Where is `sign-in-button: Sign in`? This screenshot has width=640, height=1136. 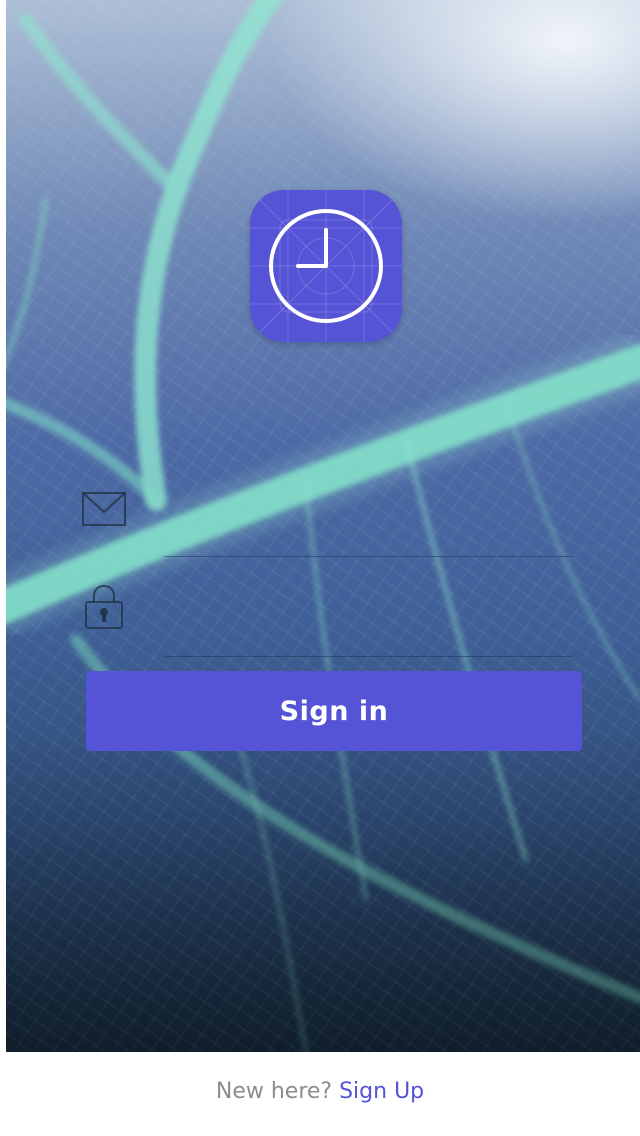 sign-in-button: Sign in is located at coordinates (334, 711).